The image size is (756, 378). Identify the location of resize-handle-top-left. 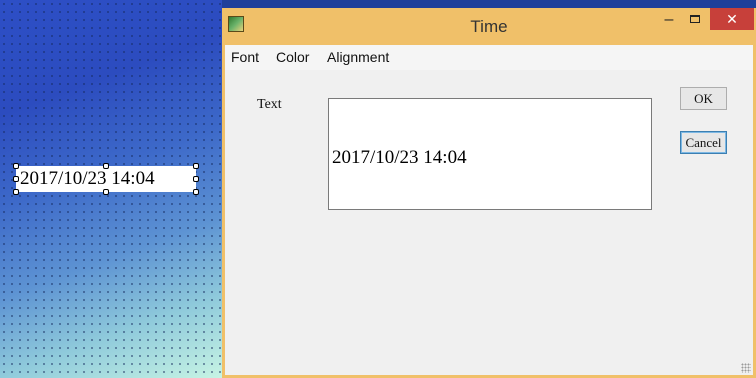
(16, 166).